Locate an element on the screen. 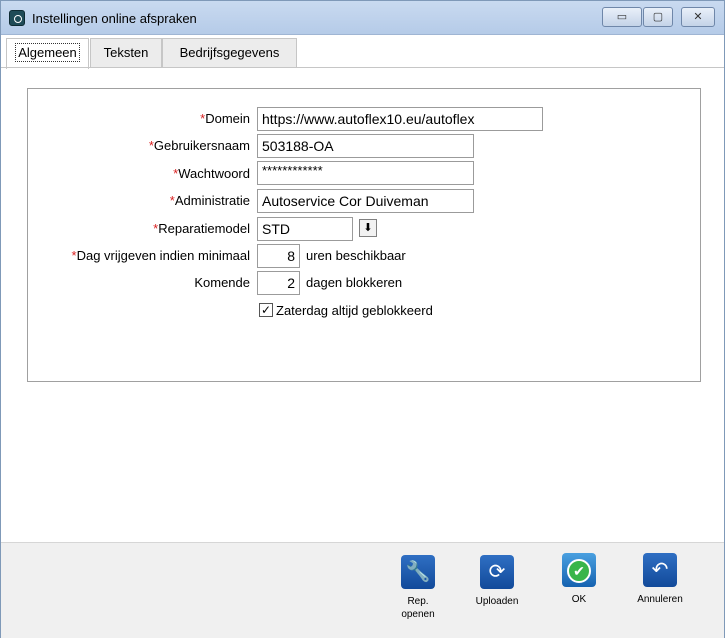  maximize-button: ▢ is located at coordinates (658, 17).